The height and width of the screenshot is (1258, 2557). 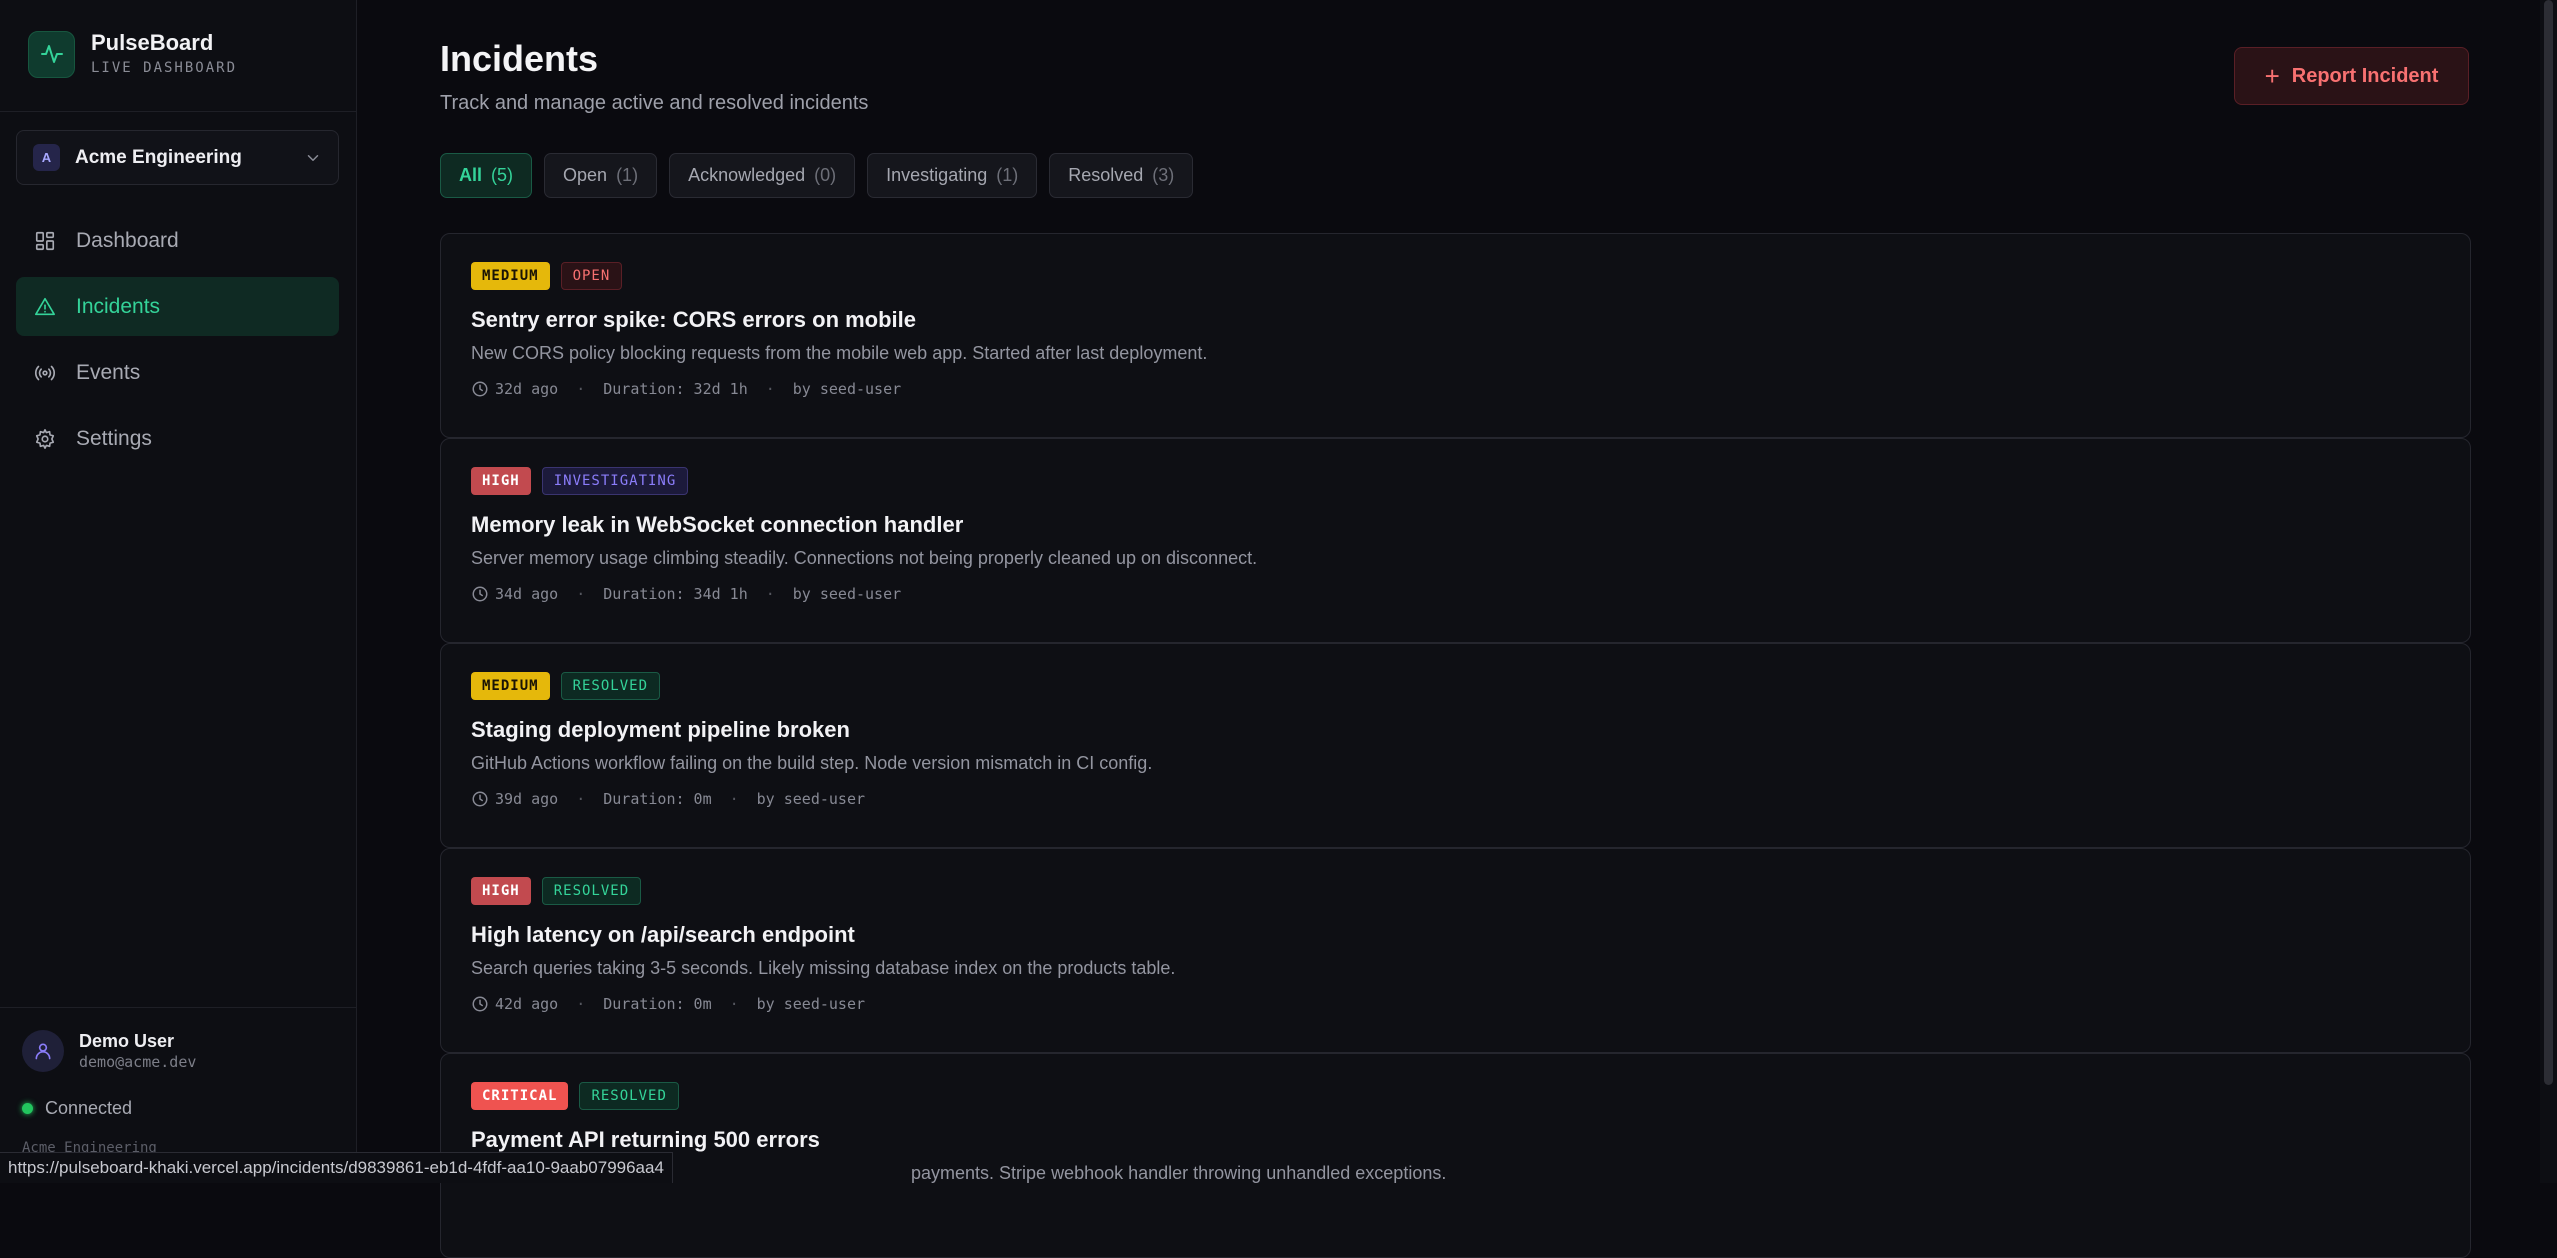 I want to click on brand: PulseBoard LIVE DASHBOARD, so click(x=132, y=54).